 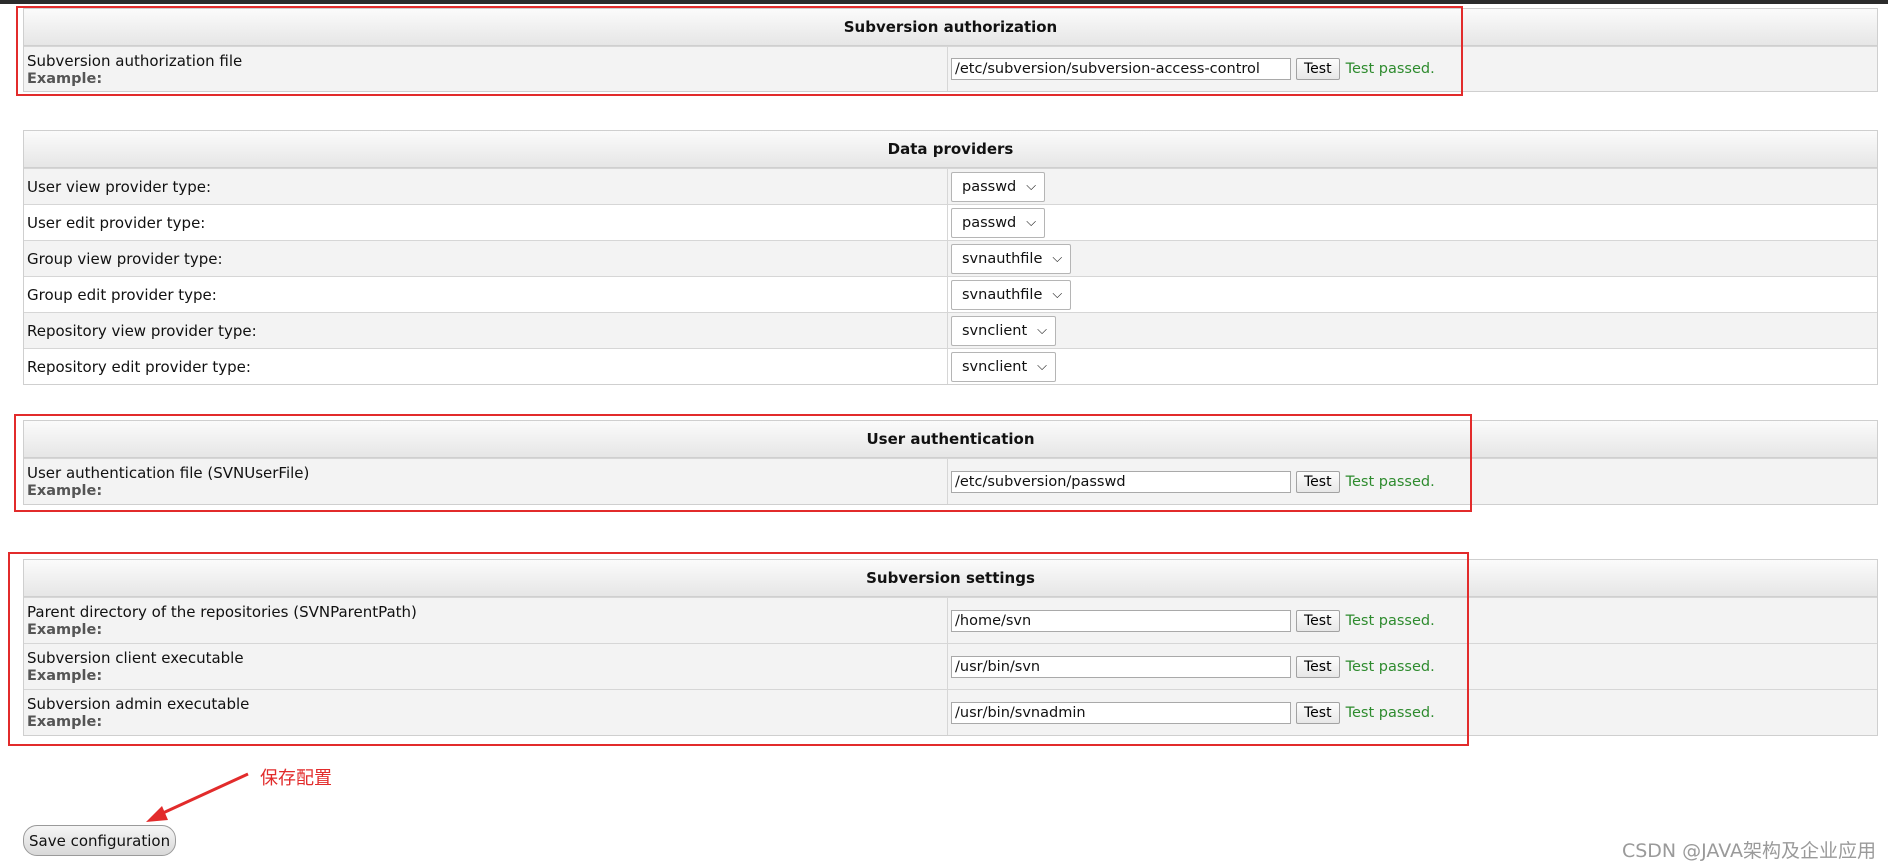 What do you see at coordinates (950, 149) in the screenshot?
I see `section-title: Data providers` at bounding box center [950, 149].